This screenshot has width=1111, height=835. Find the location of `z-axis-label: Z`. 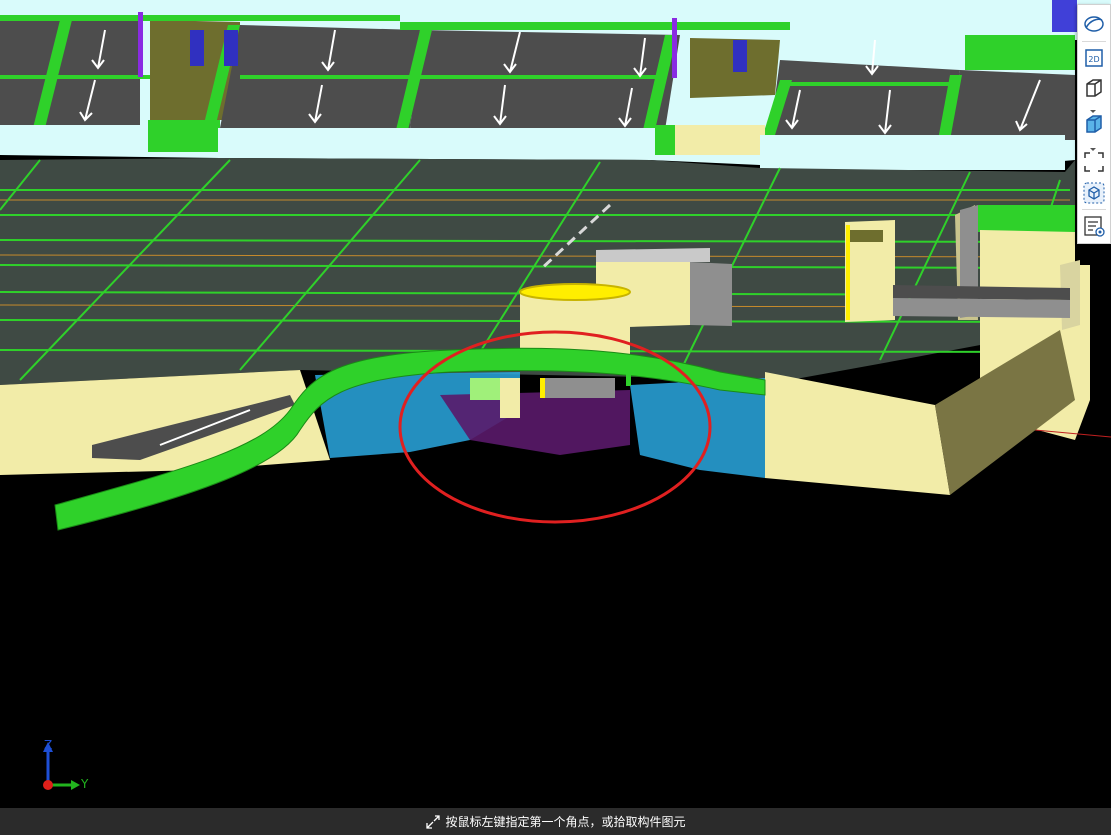

z-axis-label: Z is located at coordinates (48, 745).